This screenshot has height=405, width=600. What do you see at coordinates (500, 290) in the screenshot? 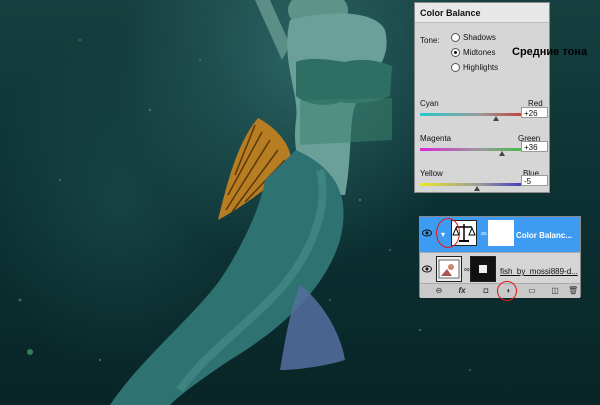
I see `layers-toolbar: ⊖ fx ◘ ◐ ▭ ◫ 🗑` at bounding box center [500, 290].